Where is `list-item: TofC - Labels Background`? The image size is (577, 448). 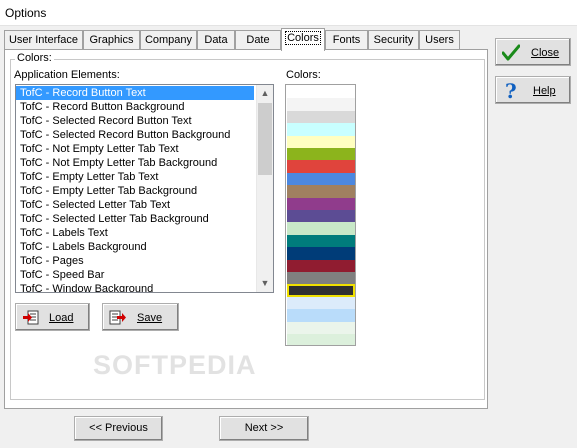
list-item: TofC - Labels Background is located at coordinates (135, 247).